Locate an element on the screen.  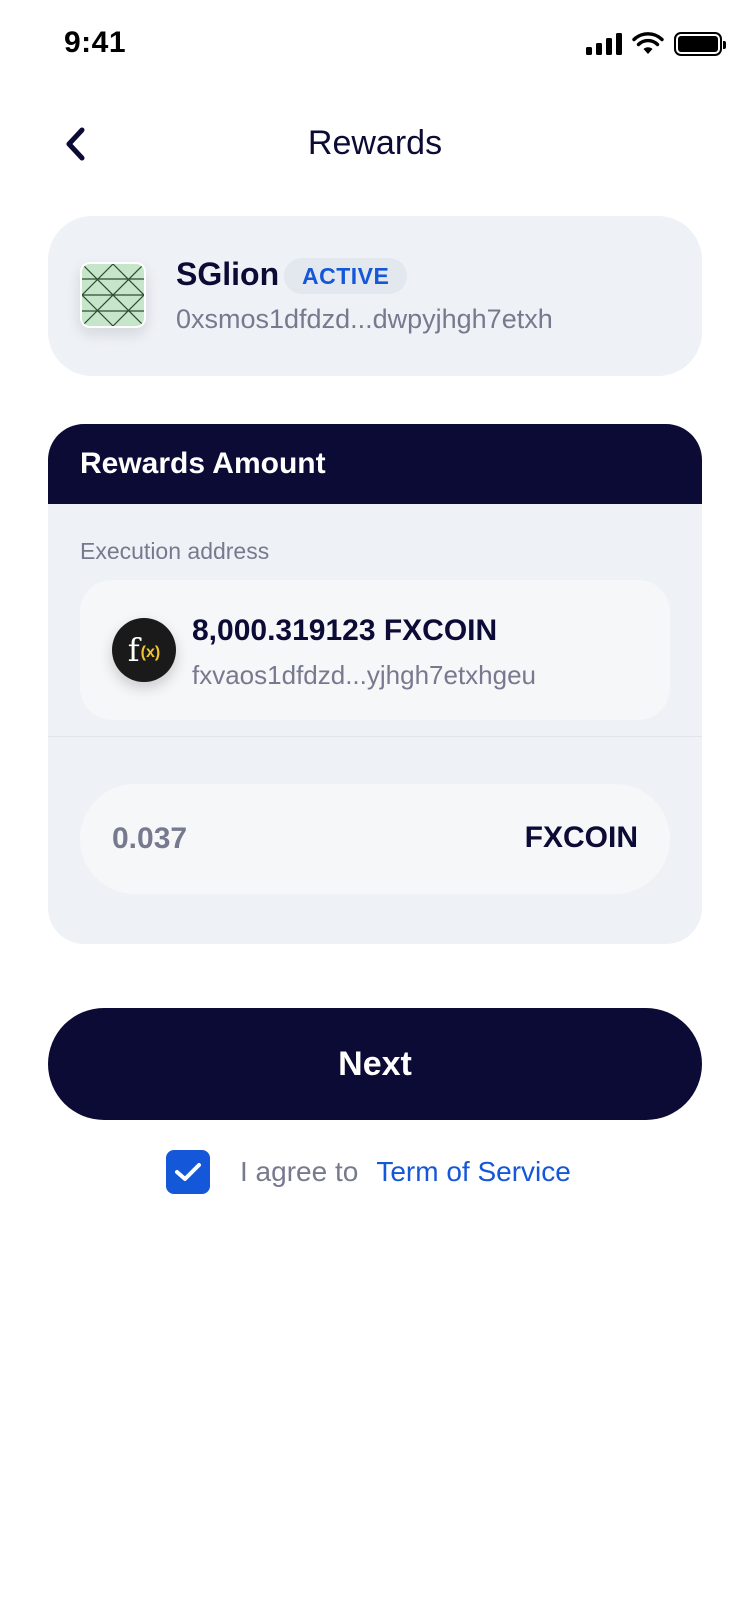
status-icons is located at coordinates (656, 44).